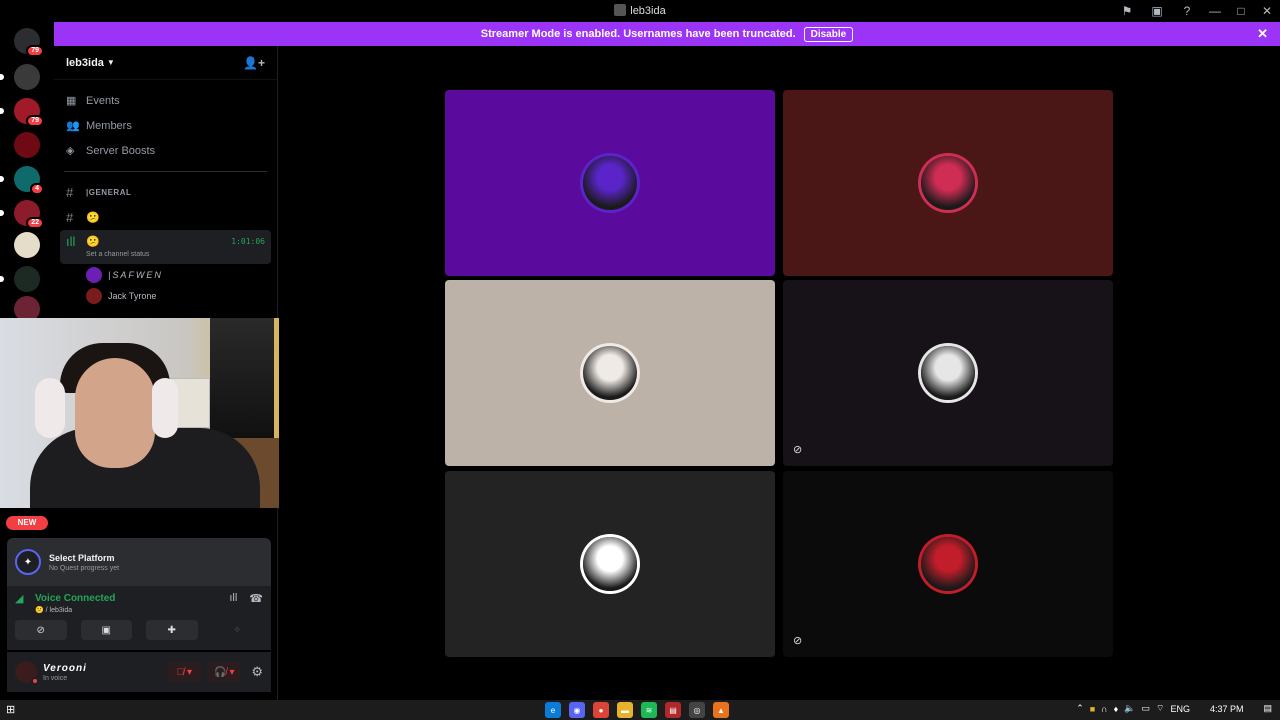 The width and height of the screenshot is (1280, 720). What do you see at coordinates (165, 63) in the screenshot?
I see `server-header: leb3ida ▼ 👤+` at bounding box center [165, 63].